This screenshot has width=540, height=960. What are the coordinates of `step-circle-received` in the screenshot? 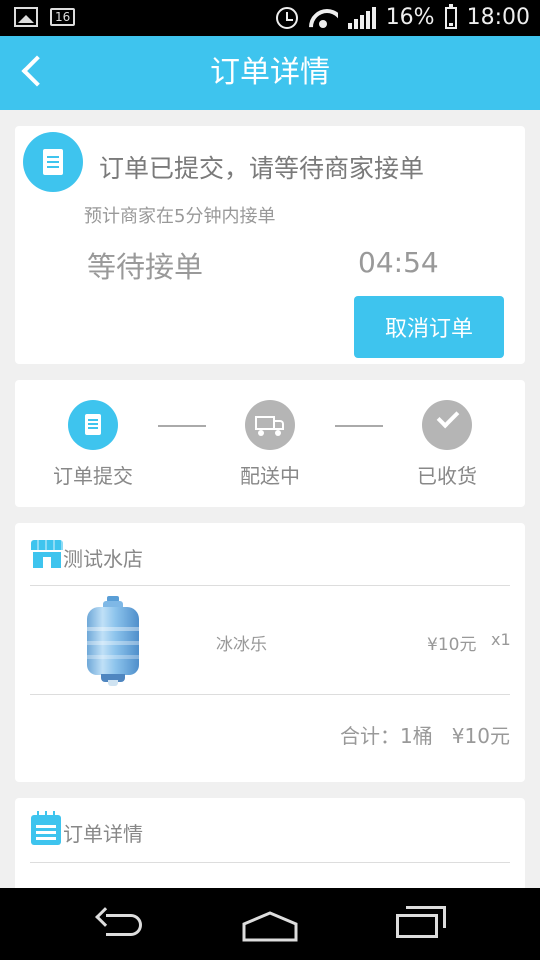 It's located at (447, 425).